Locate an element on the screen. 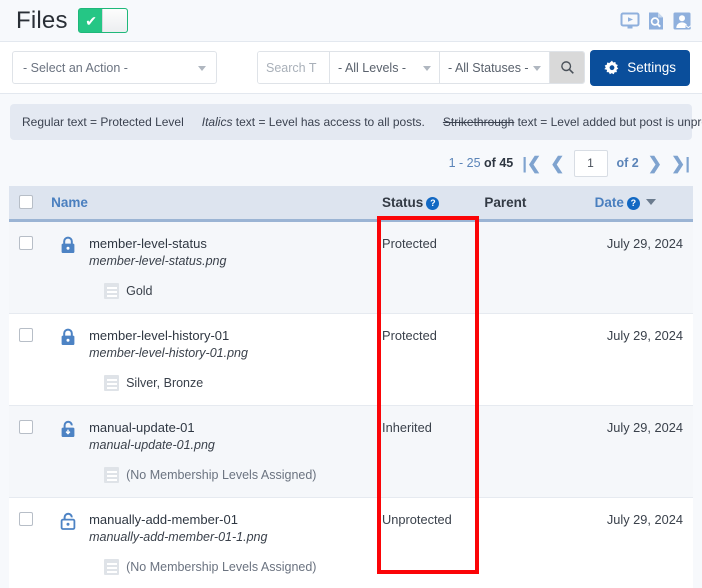 Image resolution: width=702 pixels, height=588 pixels. user-account-icon is located at coordinates (682, 21).